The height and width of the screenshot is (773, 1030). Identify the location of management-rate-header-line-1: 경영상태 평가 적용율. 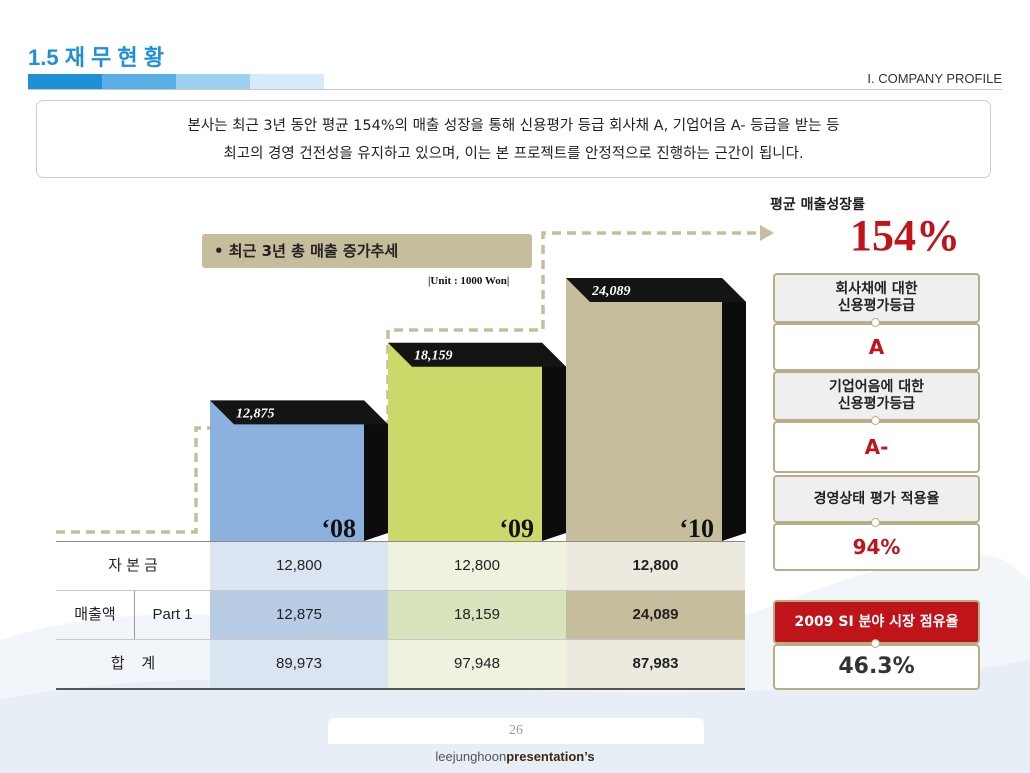
(876, 498).